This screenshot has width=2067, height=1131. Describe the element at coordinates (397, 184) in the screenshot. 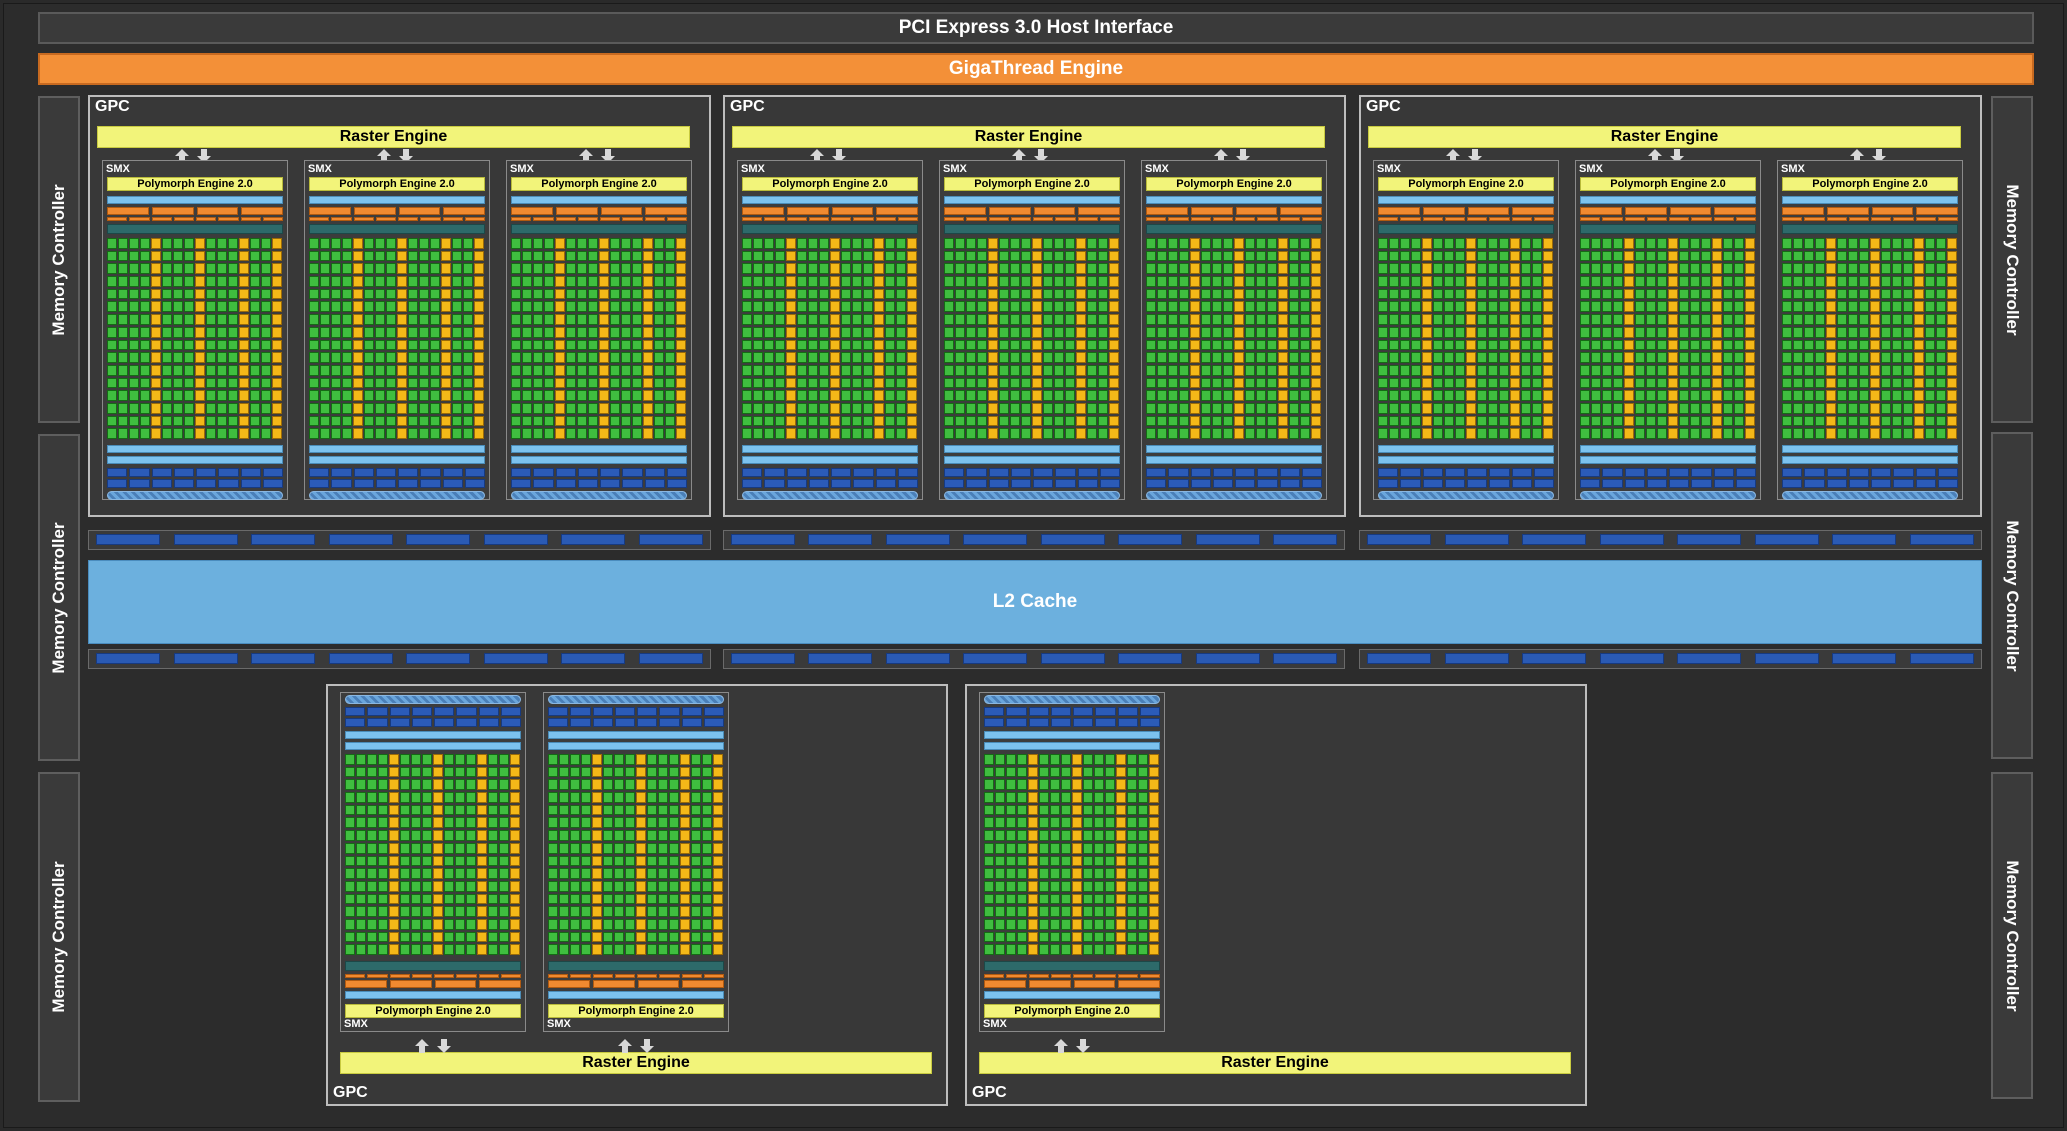

I see `polymorph-engine-text: Polymorph Engine 2.0` at that location.